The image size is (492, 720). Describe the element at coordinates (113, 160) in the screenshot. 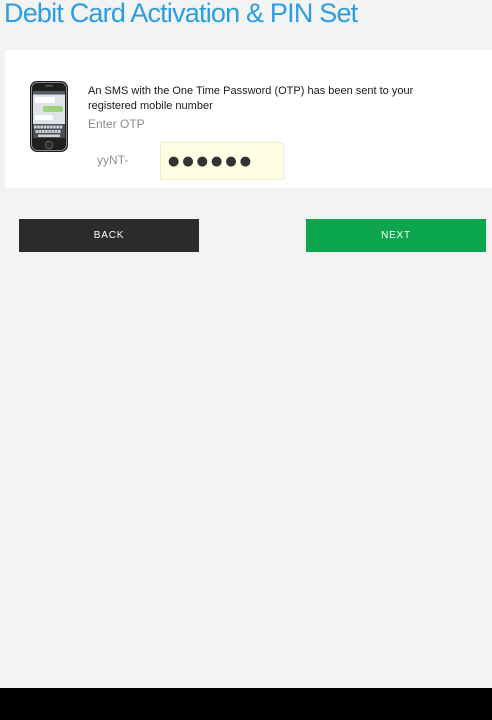

I see `otp-prefix: yyNT-` at that location.